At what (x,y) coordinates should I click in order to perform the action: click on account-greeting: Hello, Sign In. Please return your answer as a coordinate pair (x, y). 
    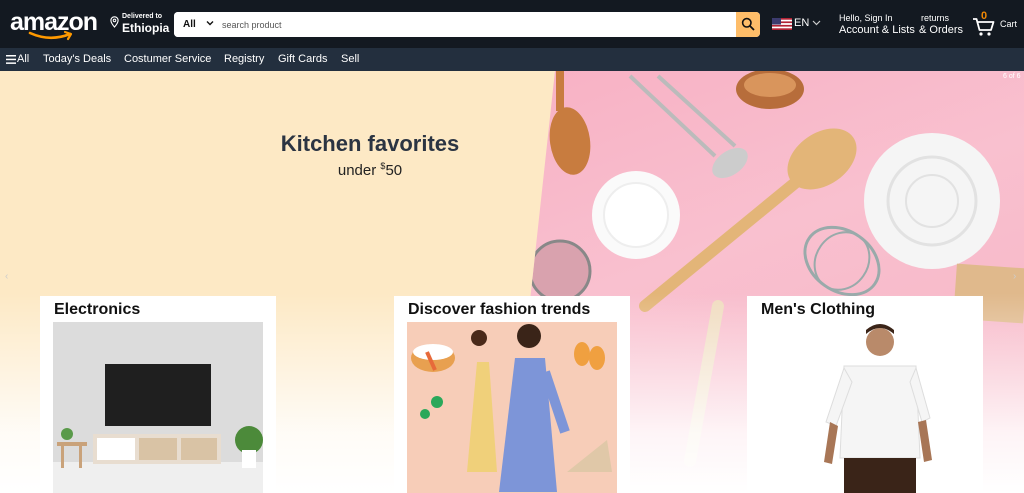
    Looking at the image, I should click on (866, 18).